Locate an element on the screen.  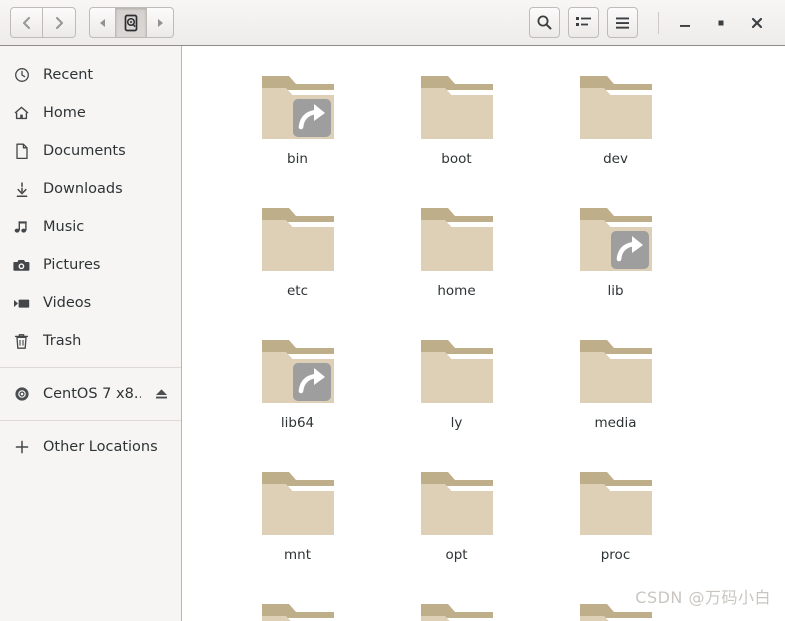
search-icon is located at coordinates (544, 22).